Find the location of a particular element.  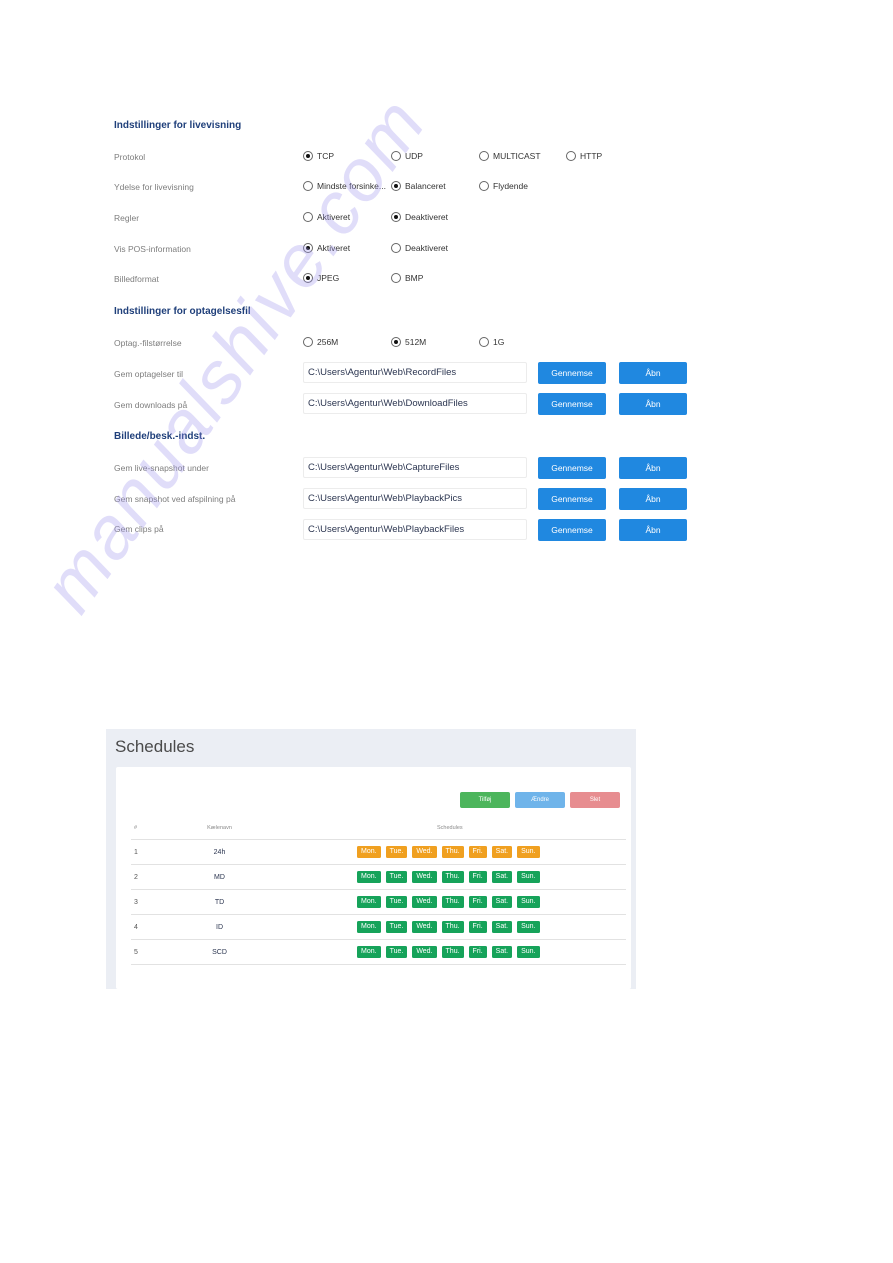

browse-downloads-button: Gennemse is located at coordinates (572, 404).